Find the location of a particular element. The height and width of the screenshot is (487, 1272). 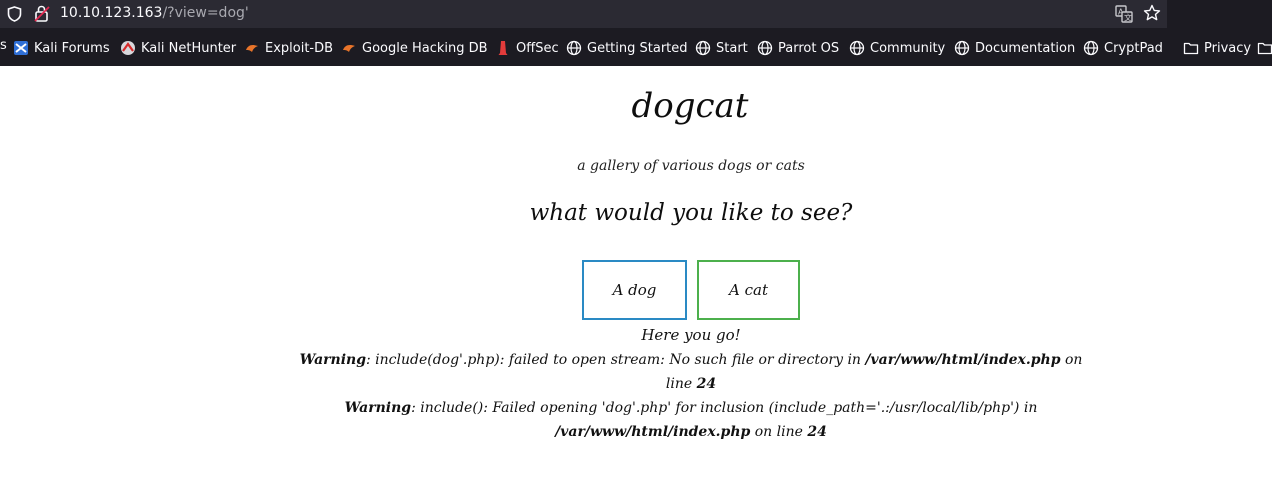

bookmark-label: Google Hacking DB is located at coordinates (425, 48).